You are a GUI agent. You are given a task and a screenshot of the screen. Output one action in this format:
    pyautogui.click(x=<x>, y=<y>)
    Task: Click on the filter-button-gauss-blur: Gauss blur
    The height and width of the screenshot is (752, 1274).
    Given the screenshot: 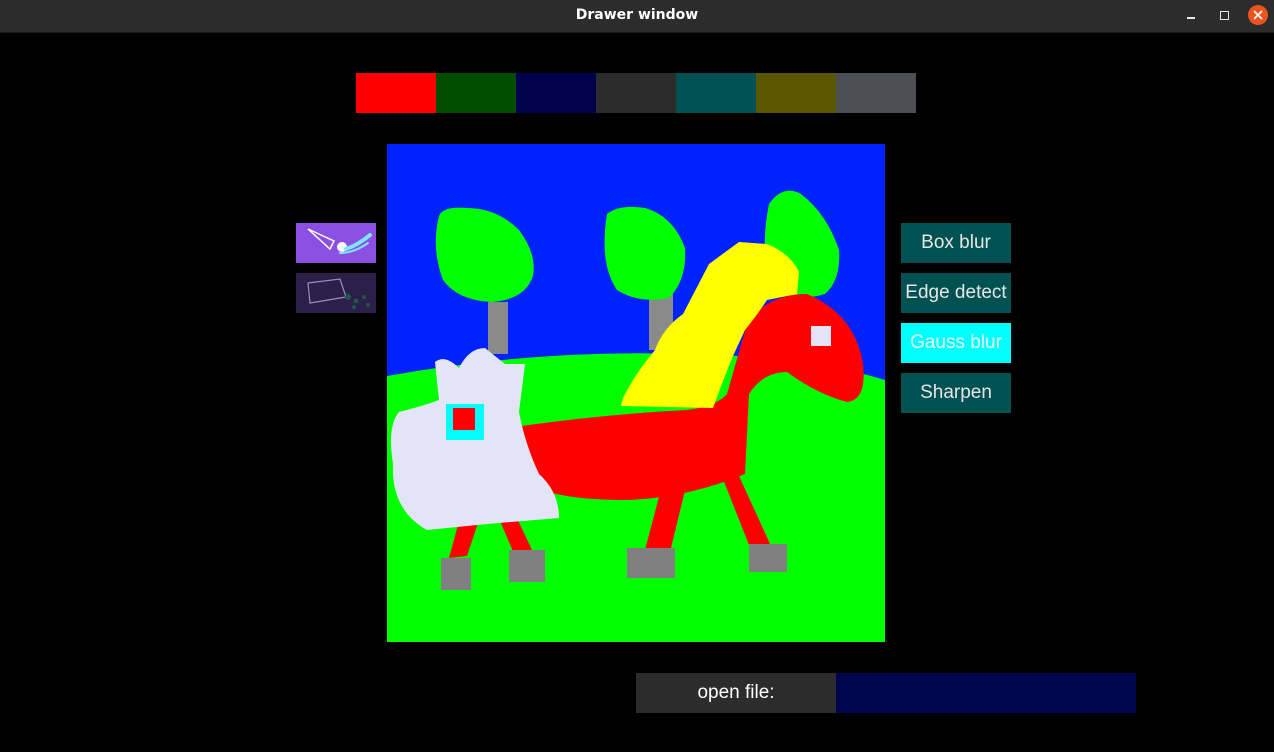 What is the action you would take?
    pyautogui.click(x=956, y=343)
    